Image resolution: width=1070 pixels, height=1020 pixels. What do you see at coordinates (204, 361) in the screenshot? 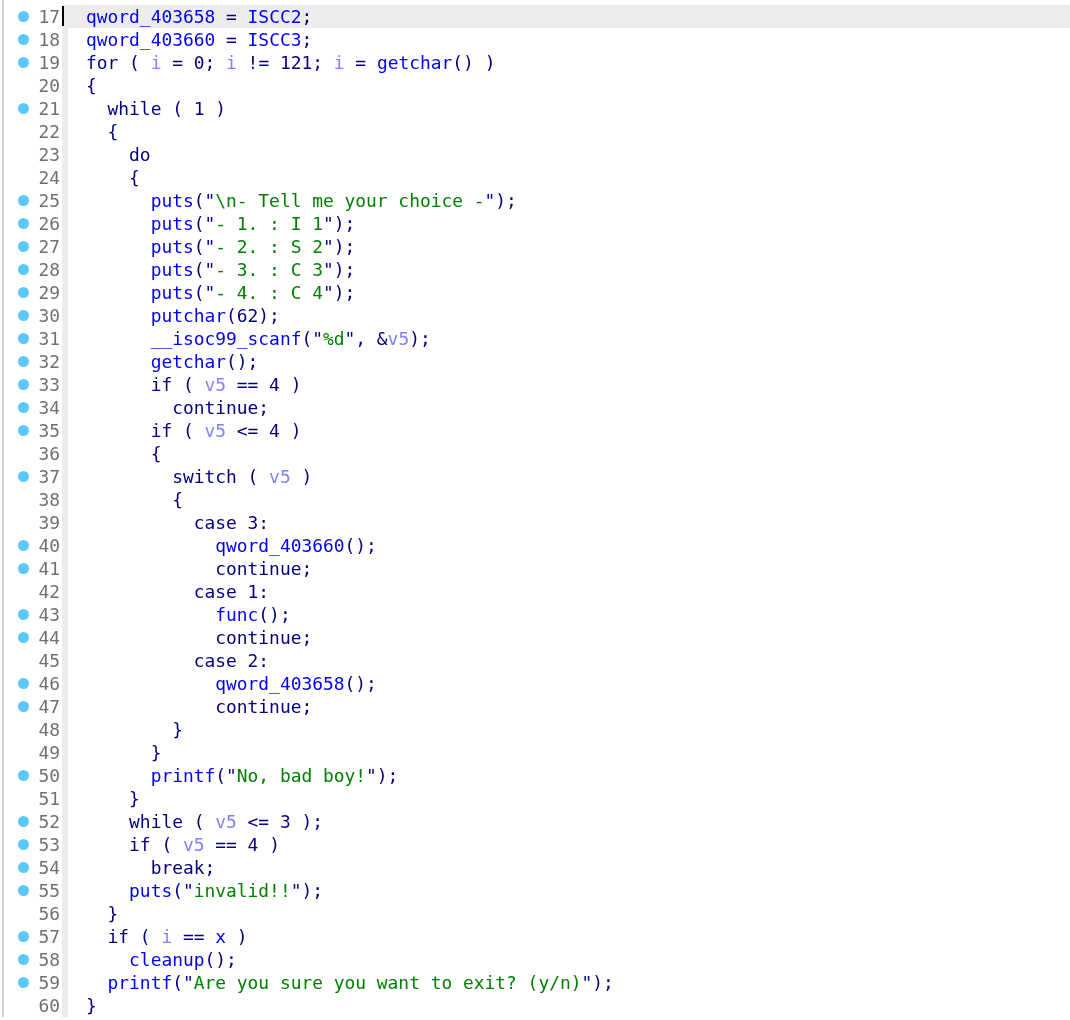
I see `code-line: getchar();` at bounding box center [204, 361].